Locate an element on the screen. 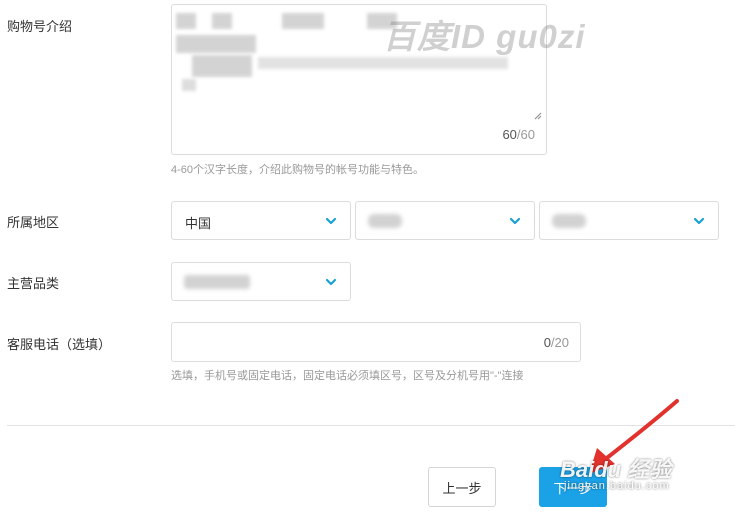 Image resolution: width=735 pixels, height=520 pixels. intro-hint: 4-60个汉字长度，介绍此购物号的帐号功能与特色。 is located at coordinates (298, 170).